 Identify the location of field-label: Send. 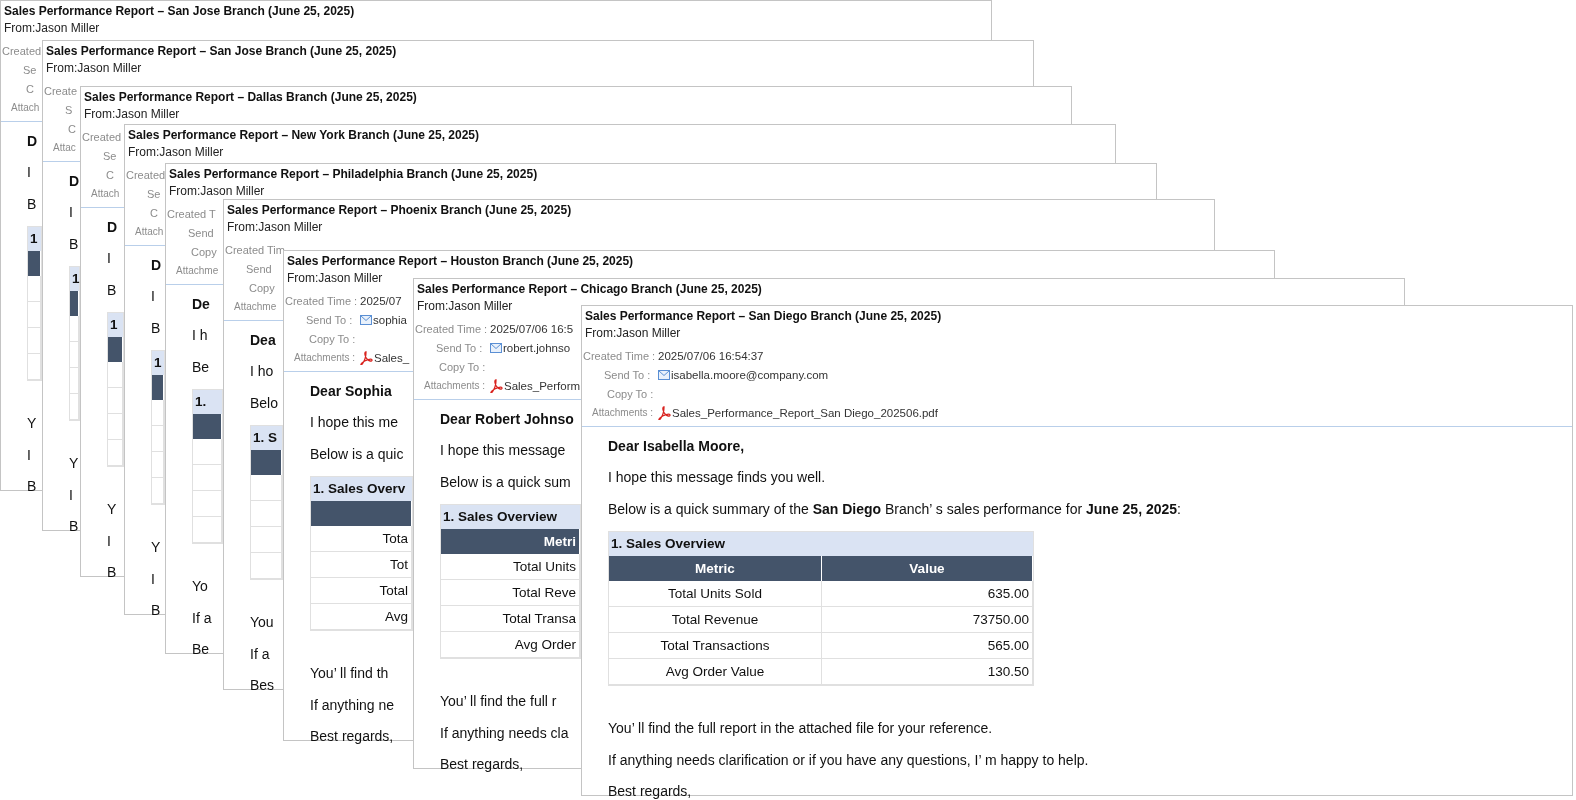
(201, 232).